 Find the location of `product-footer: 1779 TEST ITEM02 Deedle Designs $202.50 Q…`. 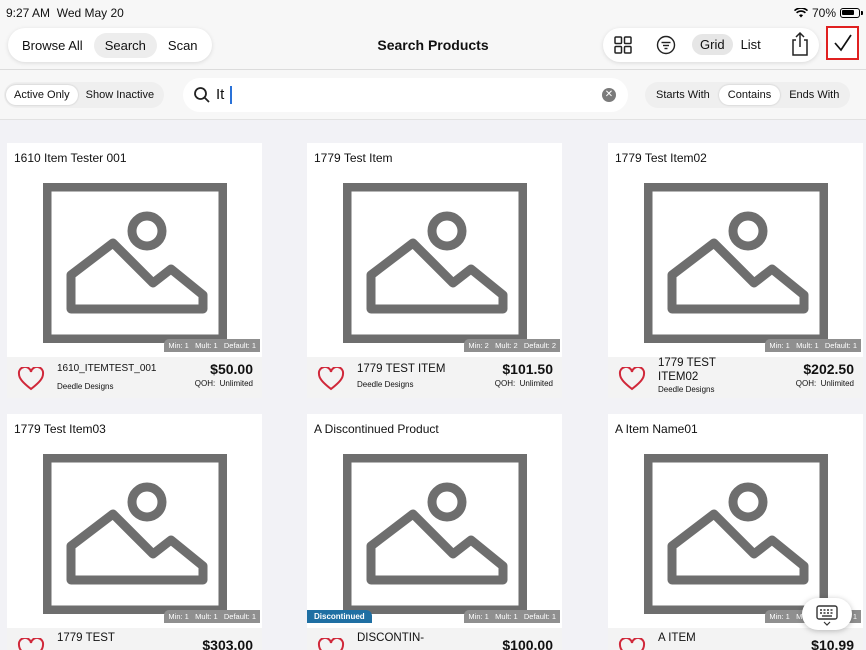

product-footer: 1779 TEST ITEM02 Deedle Designs $202.50 Q… is located at coordinates (735, 377).